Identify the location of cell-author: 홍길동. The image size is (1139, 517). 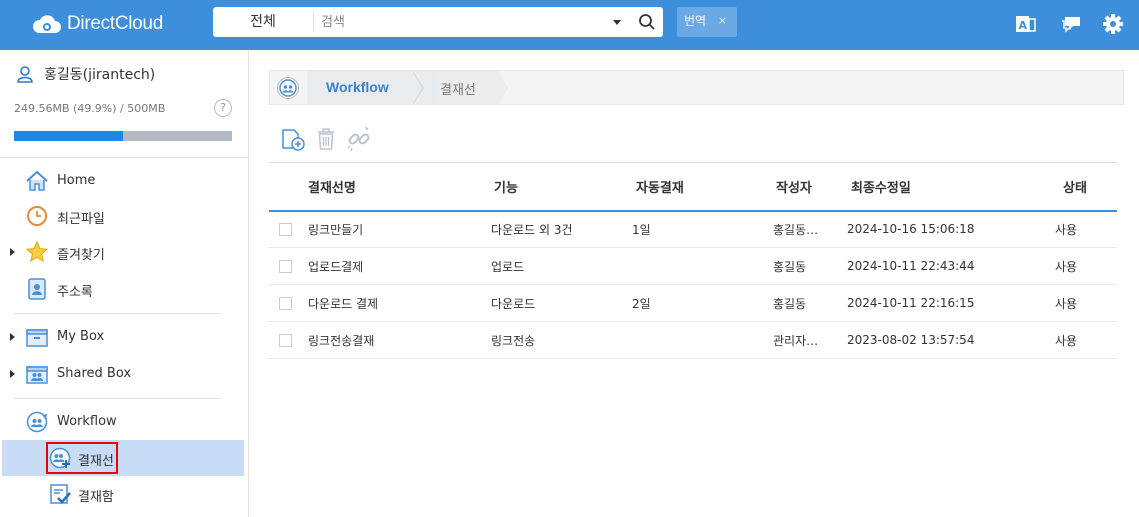
(807, 266).